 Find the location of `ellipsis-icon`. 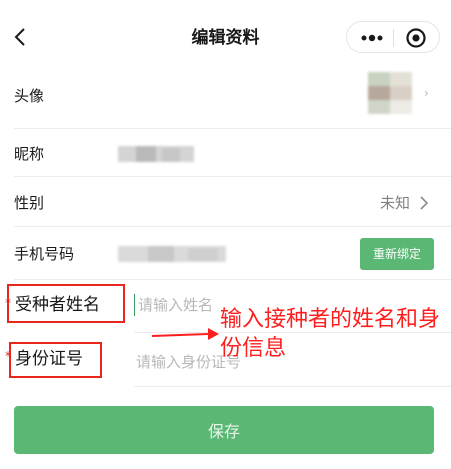

ellipsis-icon is located at coordinates (372, 38).